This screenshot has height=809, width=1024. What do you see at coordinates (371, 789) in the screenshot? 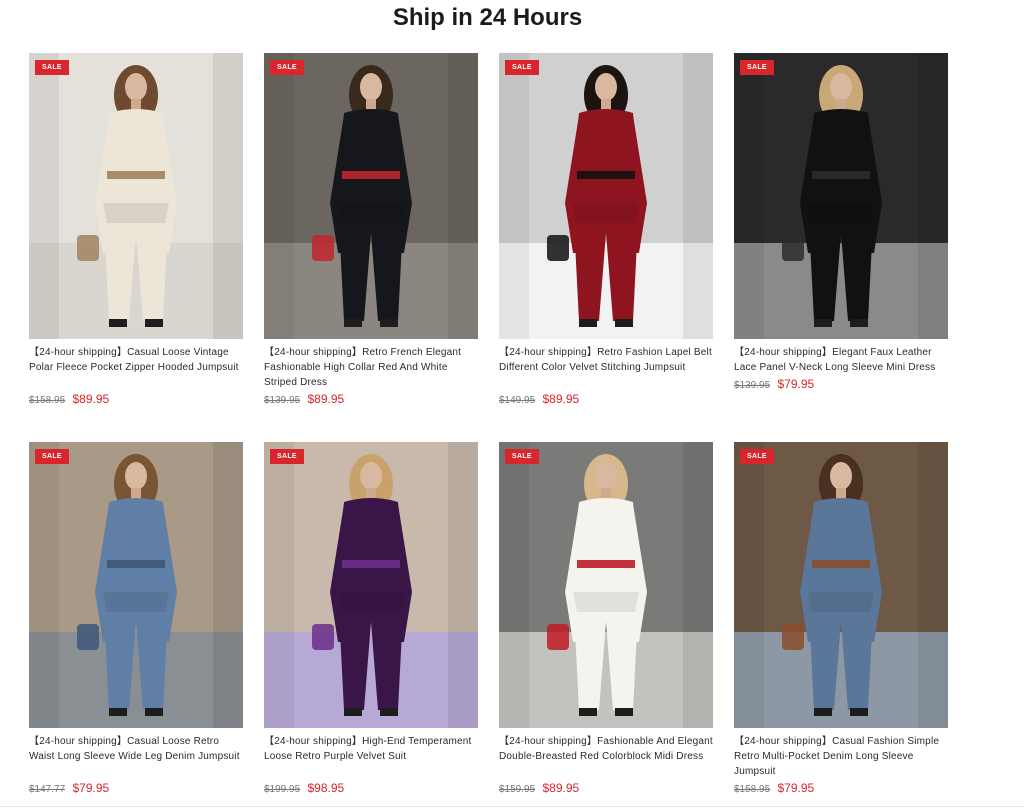
I see `product-price: $199.95 $98.95` at bounding box center [371, 789].